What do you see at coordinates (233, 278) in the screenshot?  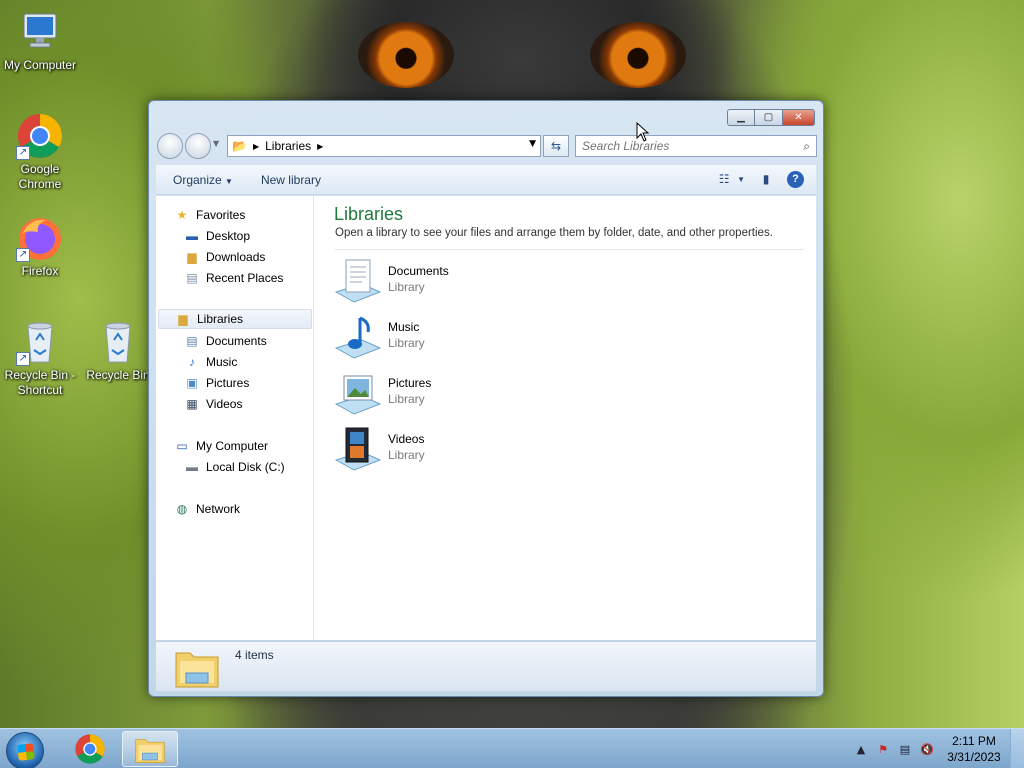 I see `nav-item-recent-places: ▤ Recent Places` at bounding box center [233, 278].